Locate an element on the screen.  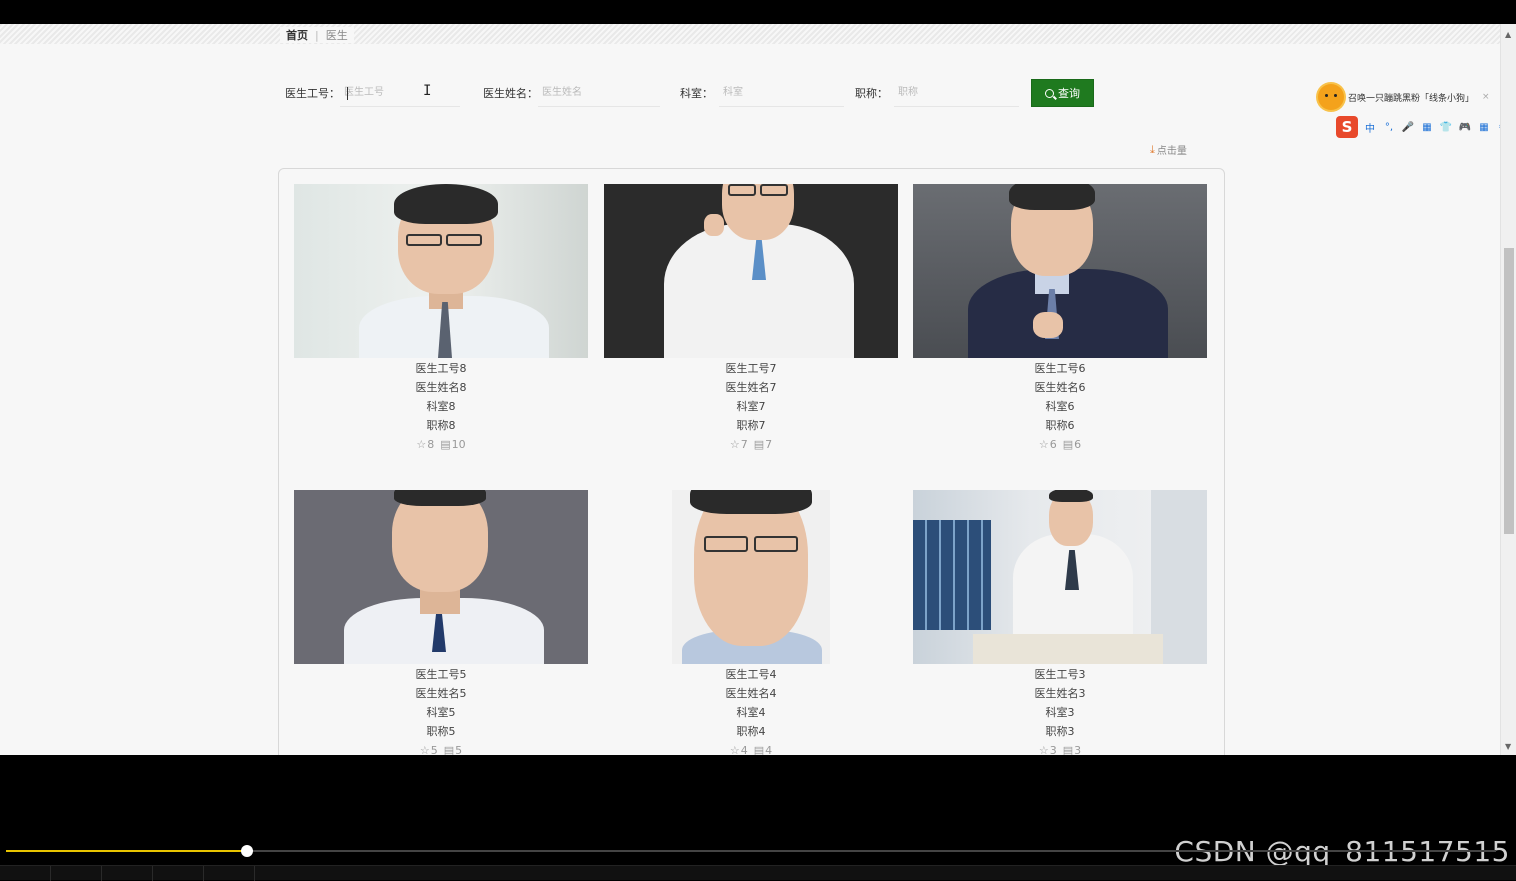
doctor-id: 医生工号4 is located at coordinates (751, 674).